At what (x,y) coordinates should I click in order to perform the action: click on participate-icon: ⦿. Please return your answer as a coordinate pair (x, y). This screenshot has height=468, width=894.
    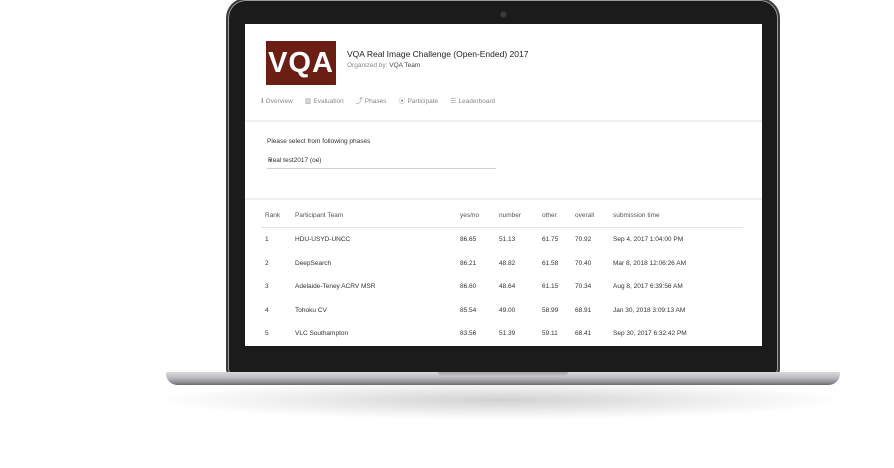
    Looking at the image, I should click on (402, 101).